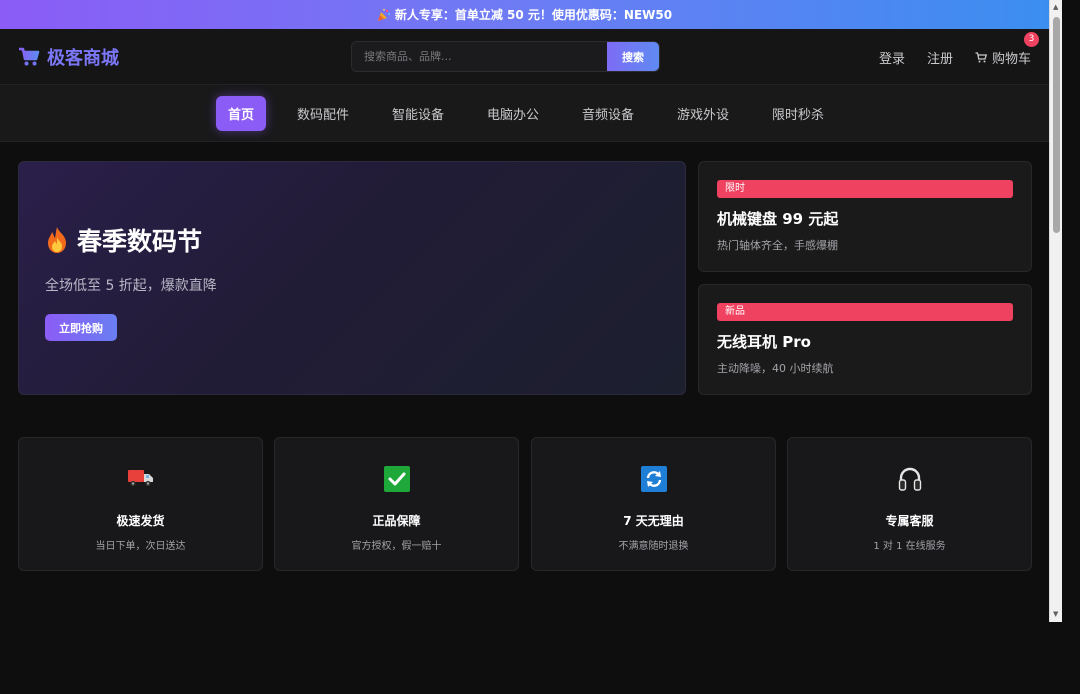 The image size is (1080, 694). I want to click on checkmark-icon, so click(396, 479).